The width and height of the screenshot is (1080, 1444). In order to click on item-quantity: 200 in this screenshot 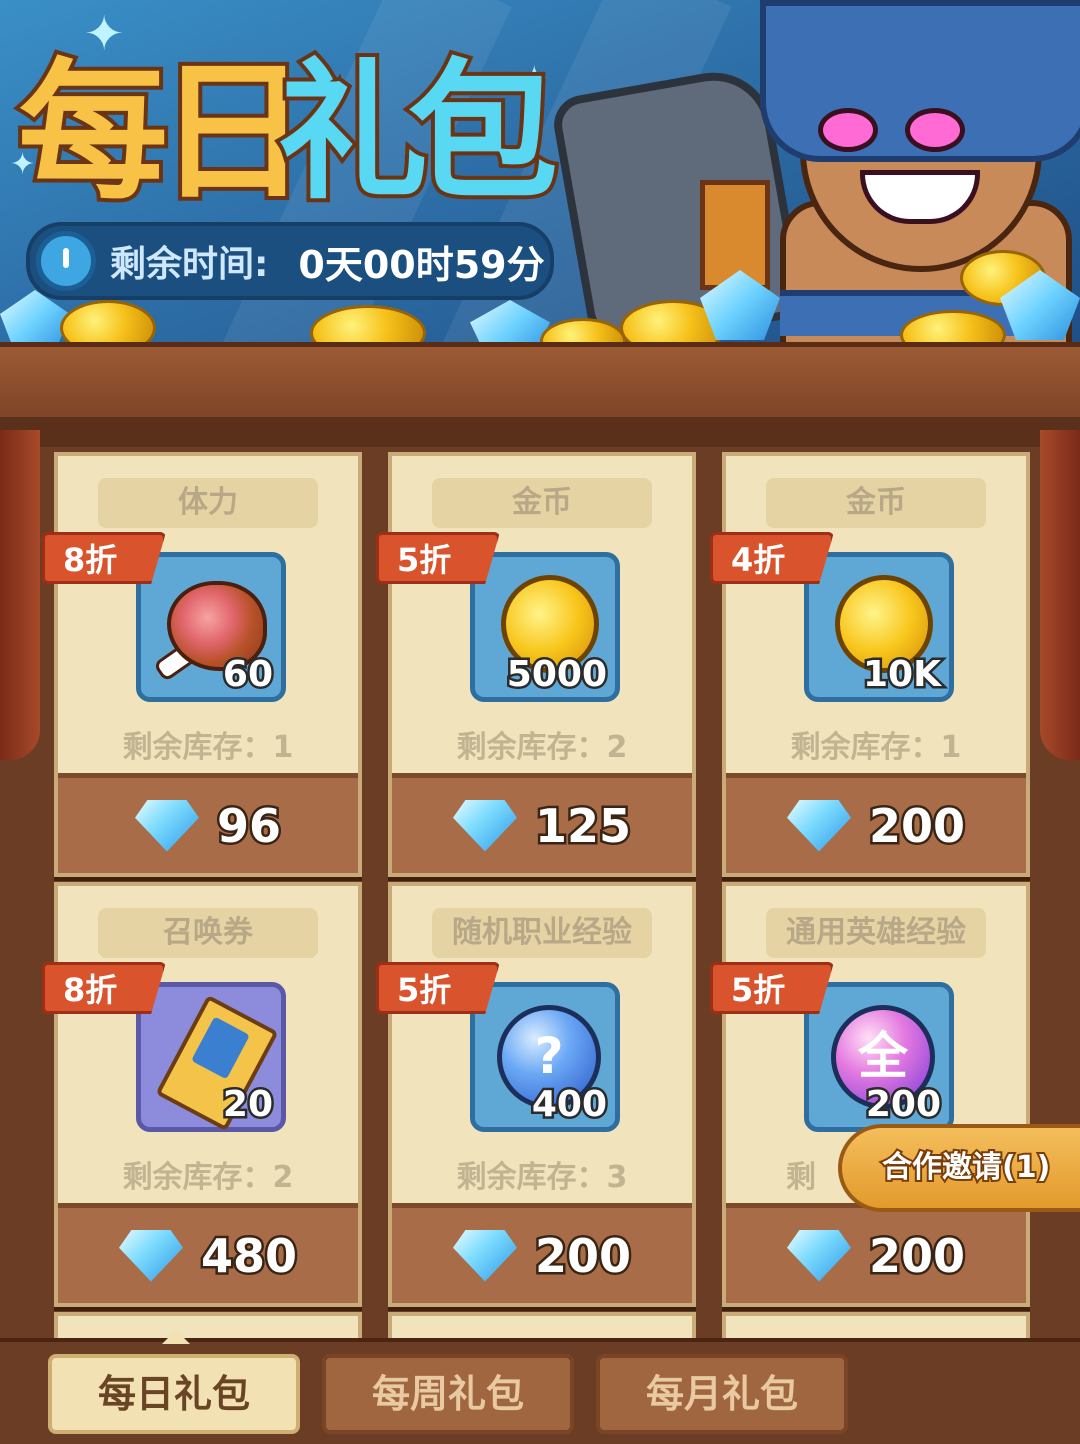, I will do `click(903, 1105)`.